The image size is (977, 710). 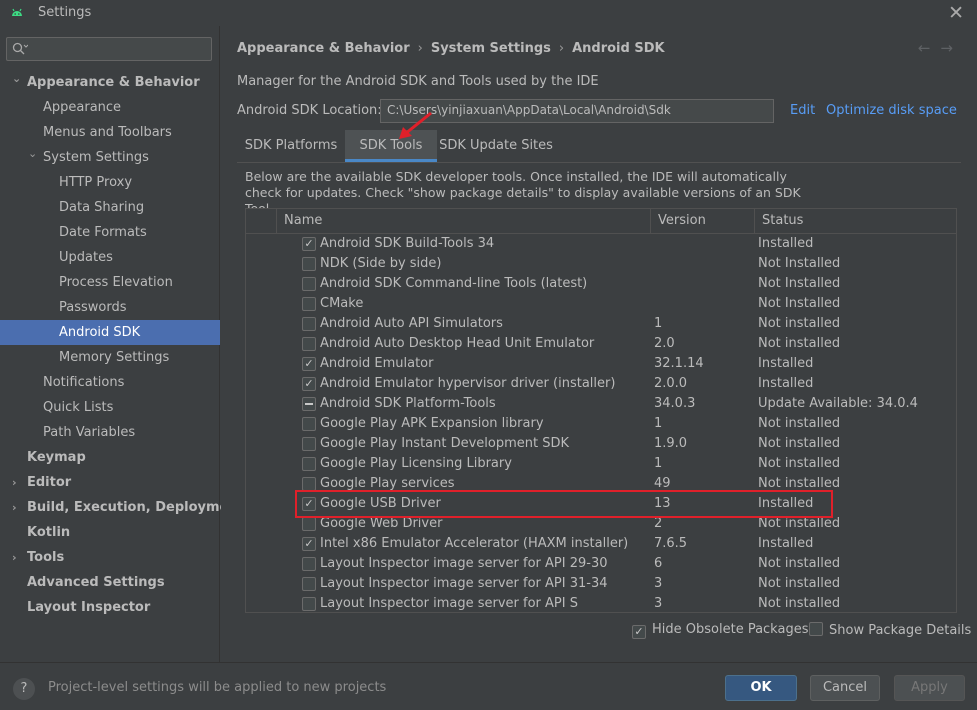 What do you see at coordinates (110, 332) in the screenshot?
I see `sidebar-item: Android SDK` at bounding box center [110, 332].